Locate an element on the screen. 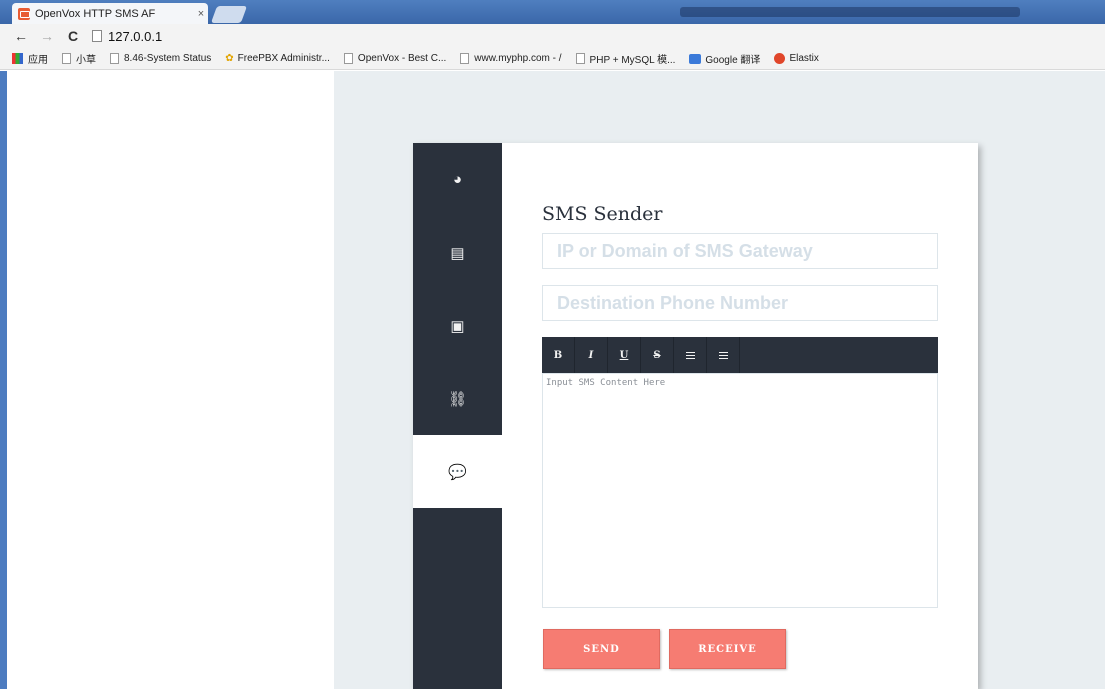 This screenshot has height=689, width=1105. browser-titlebar: OpenVox HTTP SMS AF × is located at coordinates (552, 12).